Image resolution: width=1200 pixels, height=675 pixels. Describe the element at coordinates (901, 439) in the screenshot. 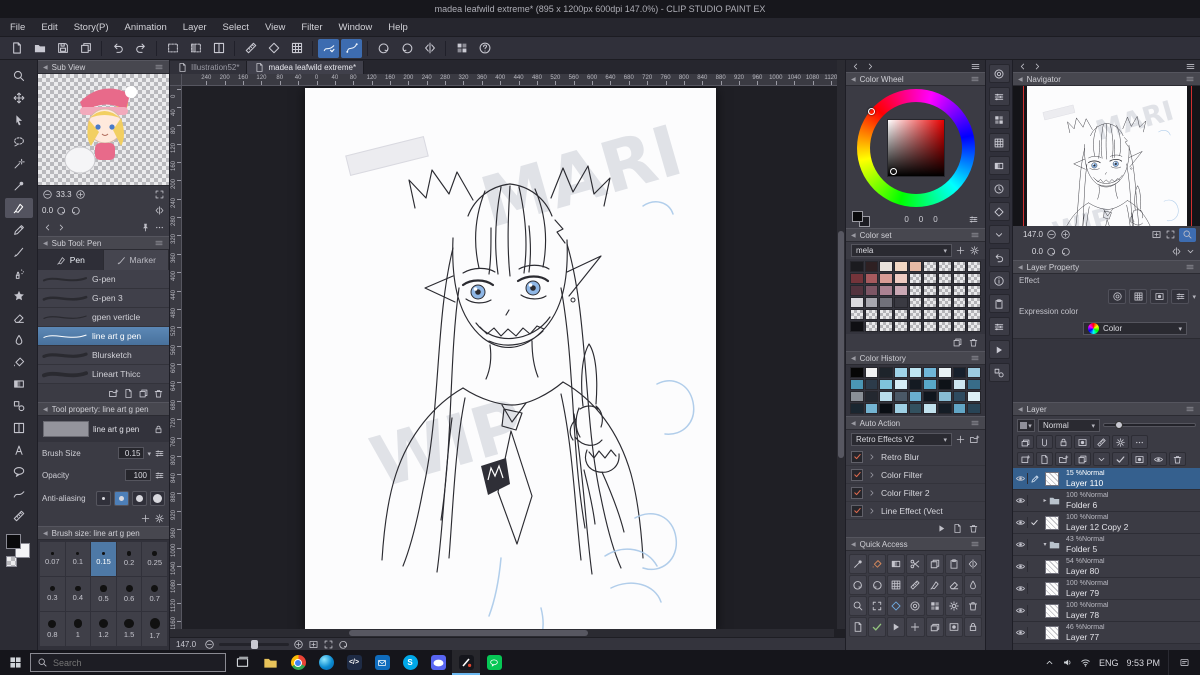

I see `auto-action-set-select: Retro Effects V2` at that location.